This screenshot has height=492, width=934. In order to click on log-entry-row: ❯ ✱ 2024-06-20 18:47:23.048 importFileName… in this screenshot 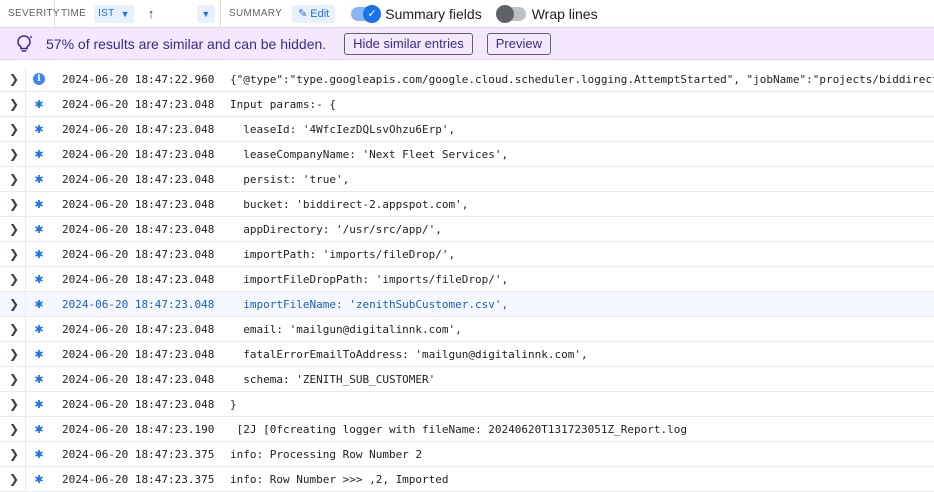, I will do `click(467, 304)`.